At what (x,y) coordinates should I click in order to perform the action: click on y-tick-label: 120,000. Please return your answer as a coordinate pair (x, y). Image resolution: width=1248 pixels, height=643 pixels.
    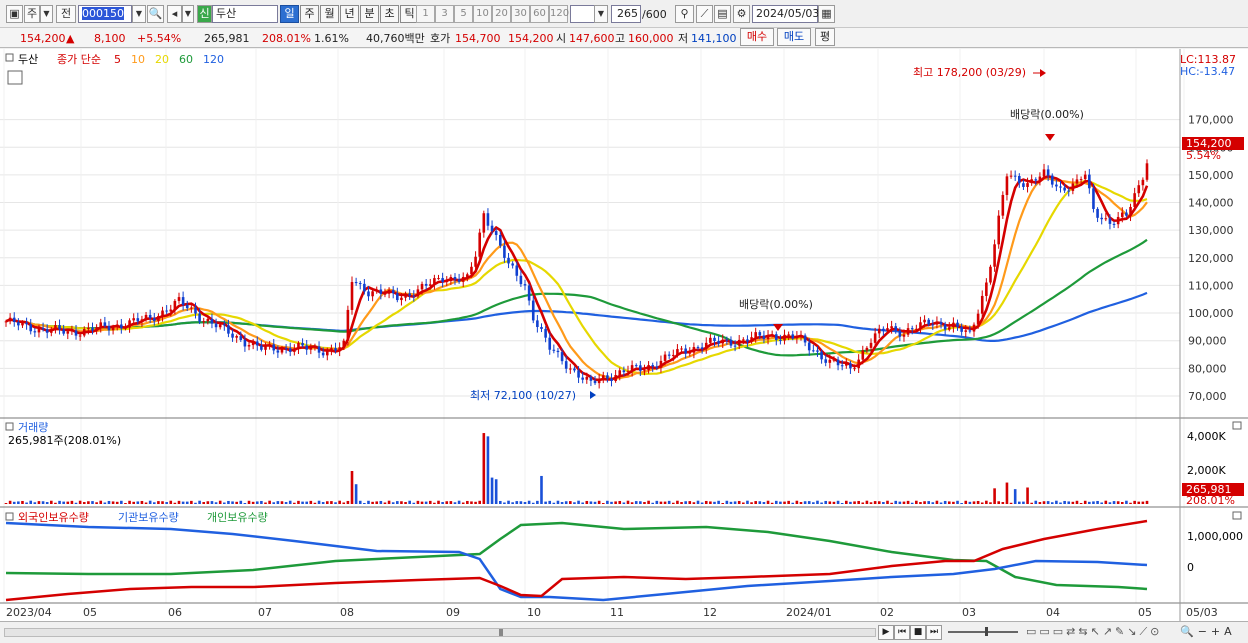
    Looking at the image, I should click on (1211, 258).